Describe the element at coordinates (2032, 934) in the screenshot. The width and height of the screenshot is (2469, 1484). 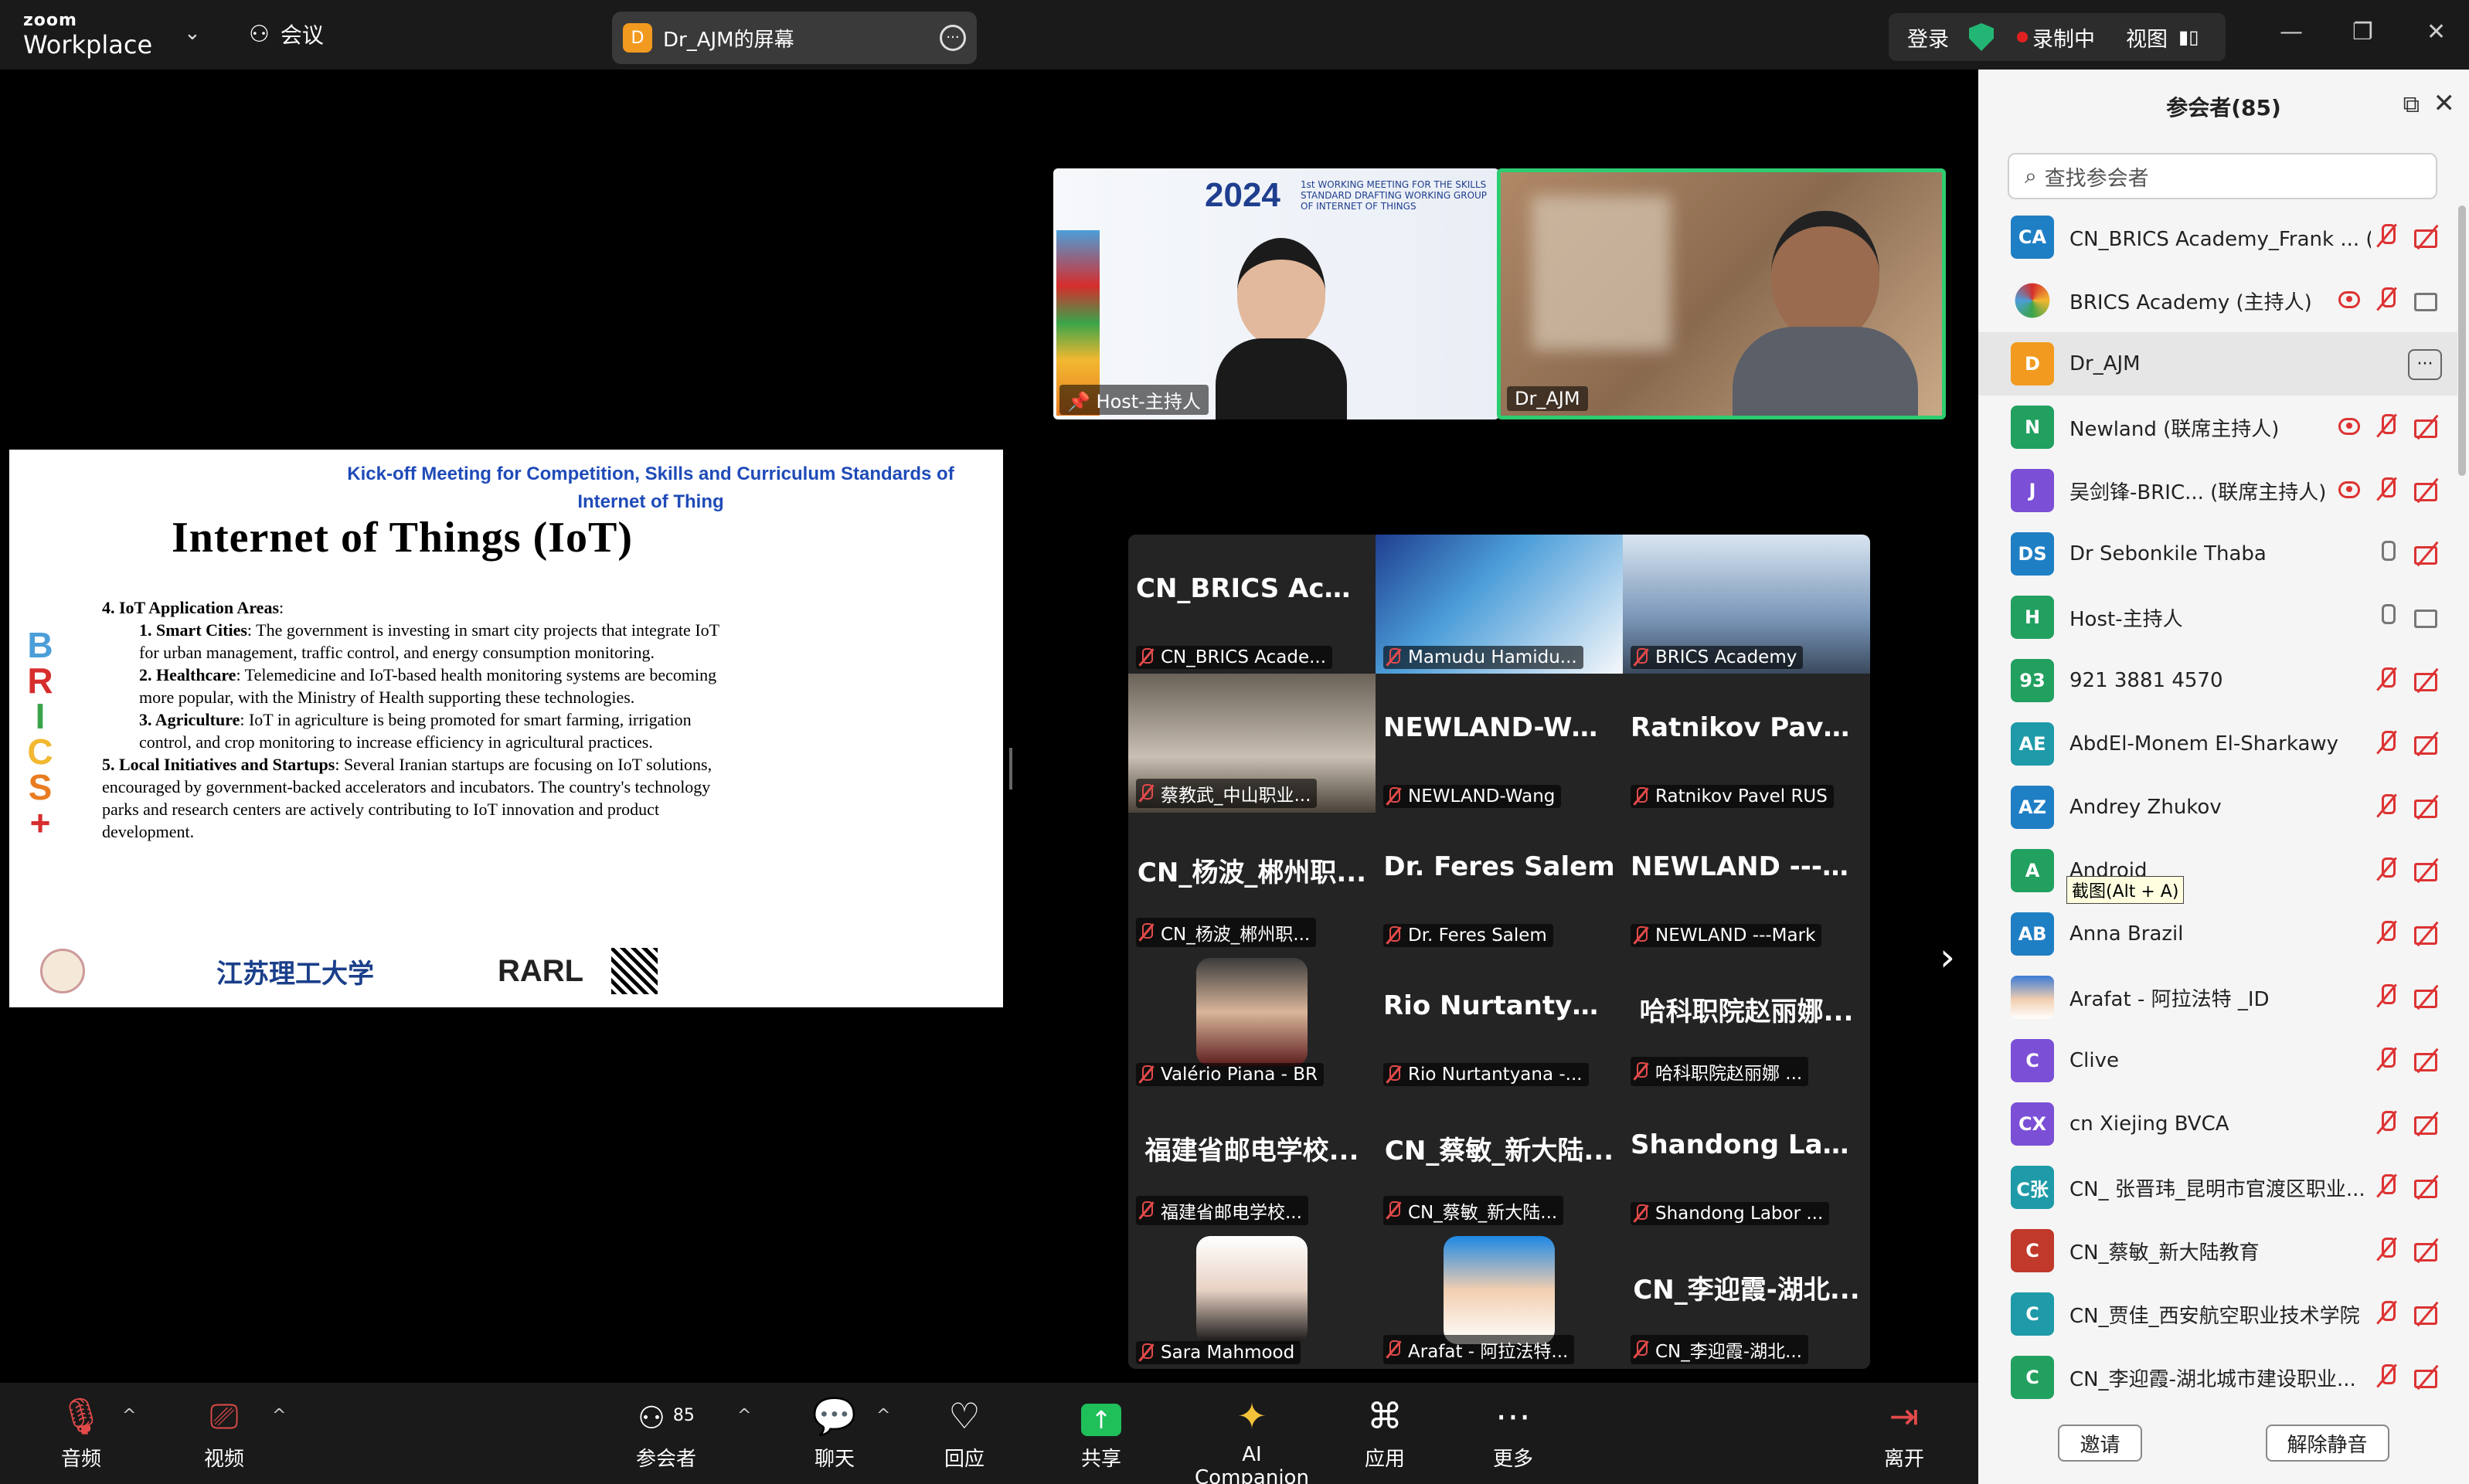
I see `participant-avatar: AB` at that location.